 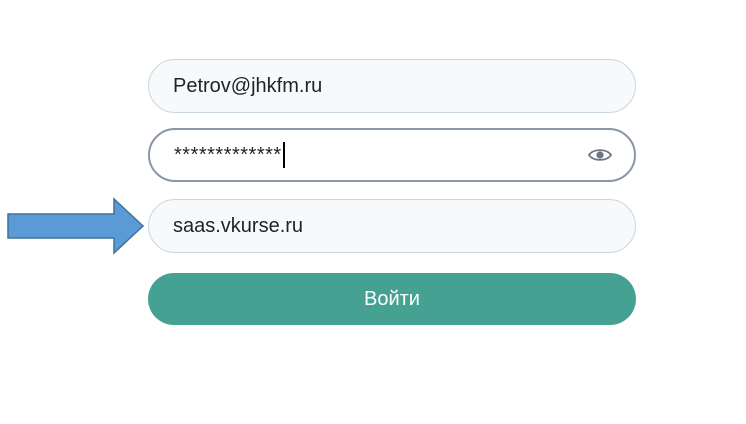 I want to click on password-field: *************, so click(x=392, y=155).